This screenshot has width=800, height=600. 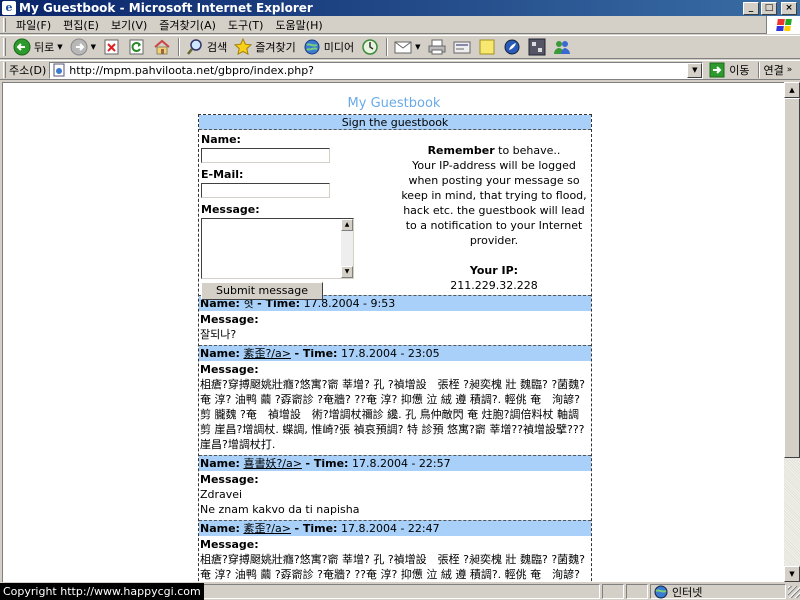 What do you see at coordinates (277, 248) in the screenshot?
I see `message-textarea: ▲ ▼` at bounding box center [277, 248].